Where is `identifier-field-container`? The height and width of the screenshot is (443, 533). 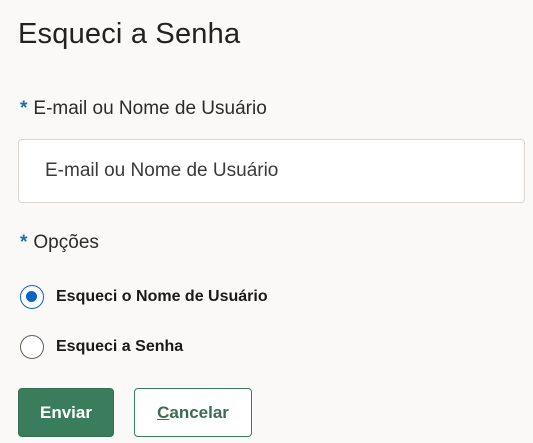 identifier-field-container is located at coordinates (271, 171).